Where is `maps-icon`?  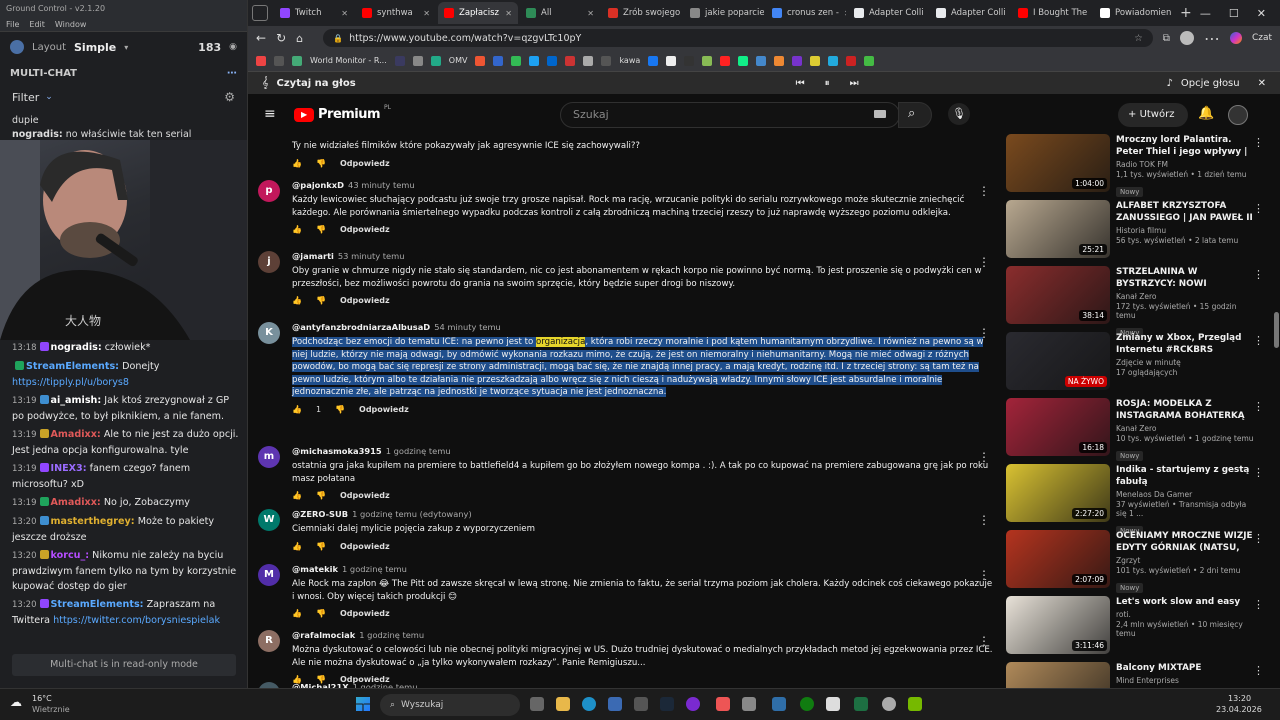 maps-icon is located at coordinates (723, 704).